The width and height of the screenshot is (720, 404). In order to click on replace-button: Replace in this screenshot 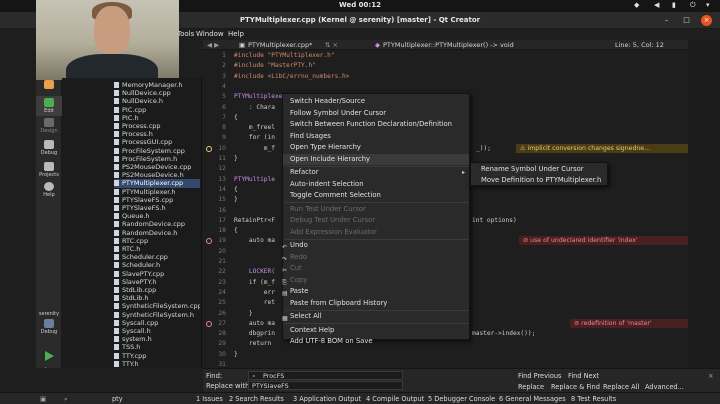, I will do `click(531, 387)`.